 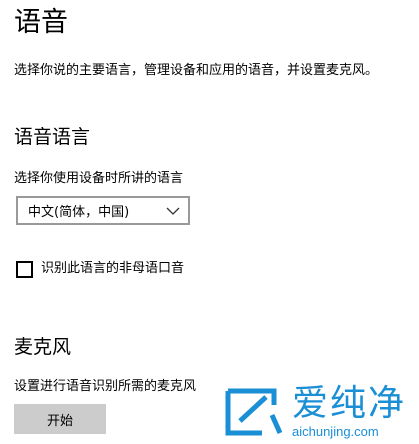 I want to click on non-native-accent-option: 识别此语言的非母语口音, so click(x=100, y=269).